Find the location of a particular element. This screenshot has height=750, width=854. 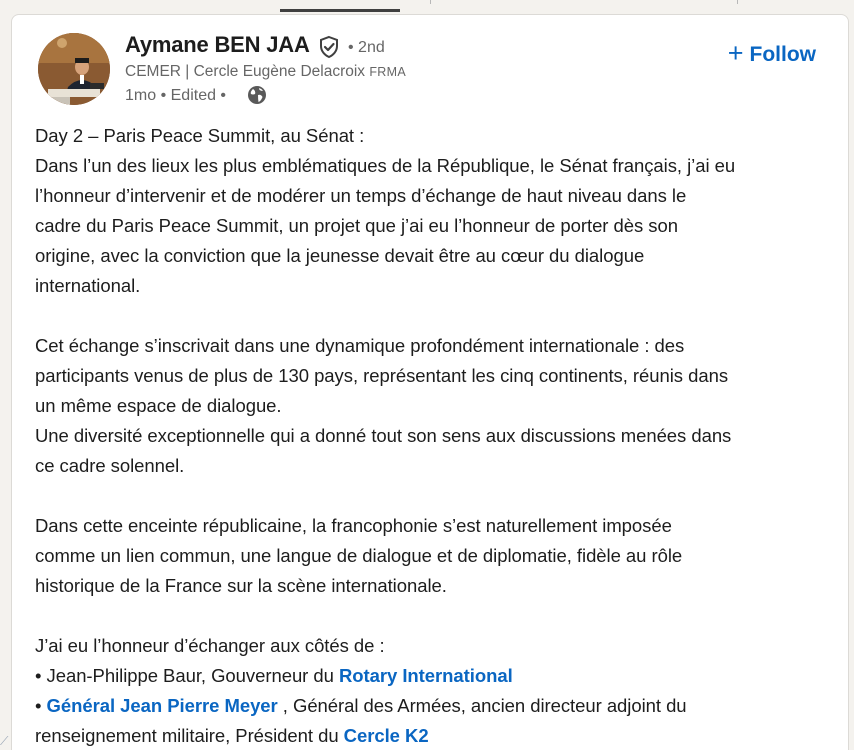

general-meyer-link: Général Jean Pierre Meyer is located at coordinates (162, 705).